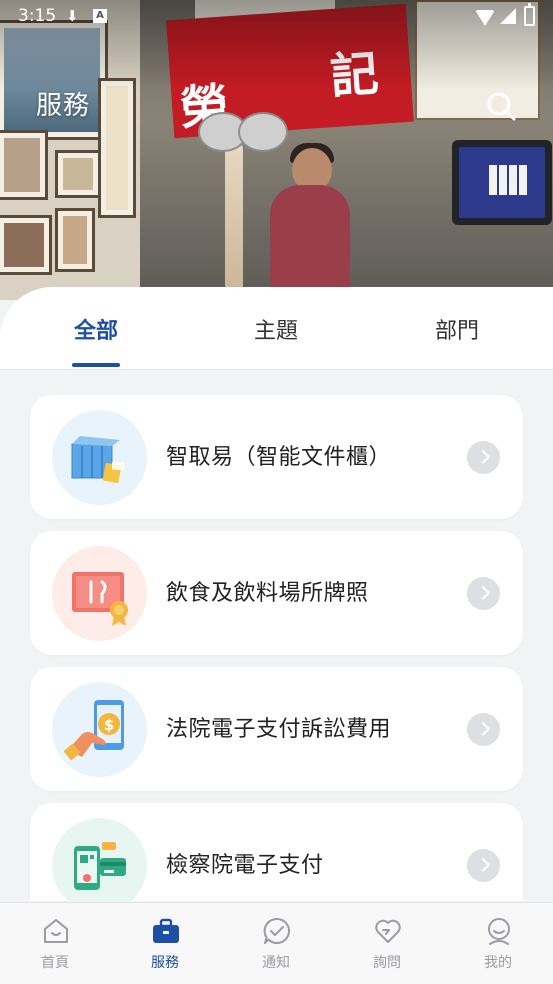 This screenshot has height=984, width=553. I want to click on search-button, so click(501, 106).